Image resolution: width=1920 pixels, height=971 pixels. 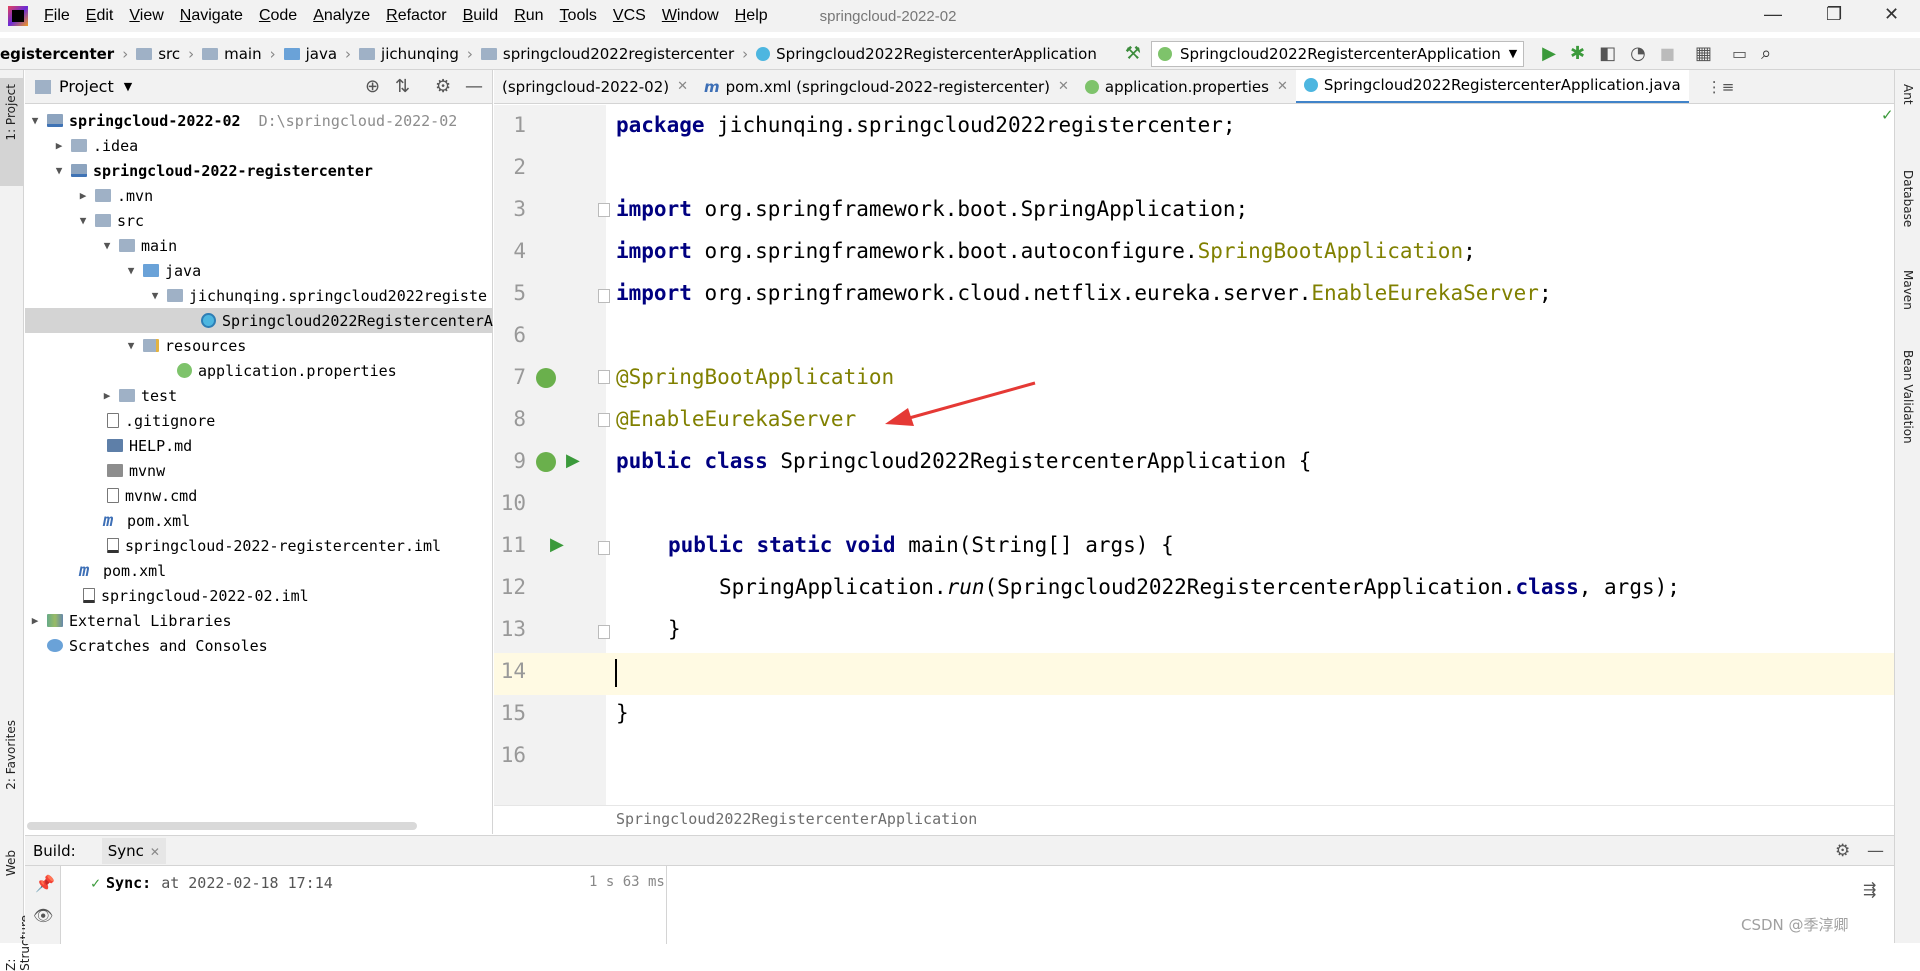 I want to click on tree-item-package: ▼ jichunqing.springcloud2022registe, so click(x=321, y=295).